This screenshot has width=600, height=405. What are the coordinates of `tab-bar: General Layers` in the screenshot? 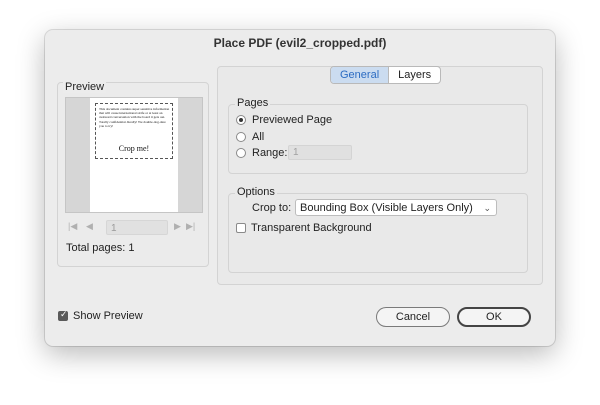 It's located at (386, 75).